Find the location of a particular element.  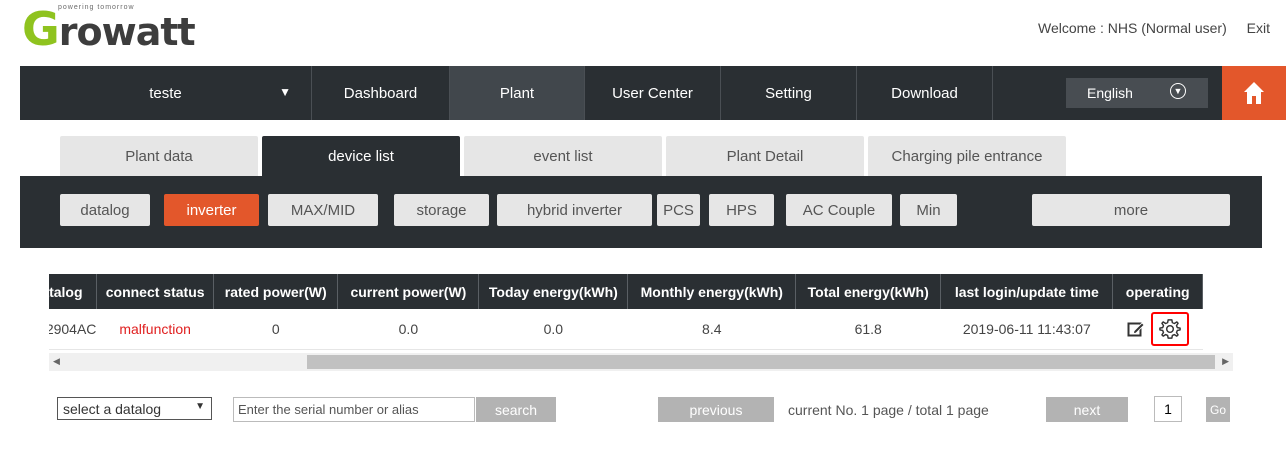

device-type-max-mid: MAX/MID is located at coordinates (323, 210).